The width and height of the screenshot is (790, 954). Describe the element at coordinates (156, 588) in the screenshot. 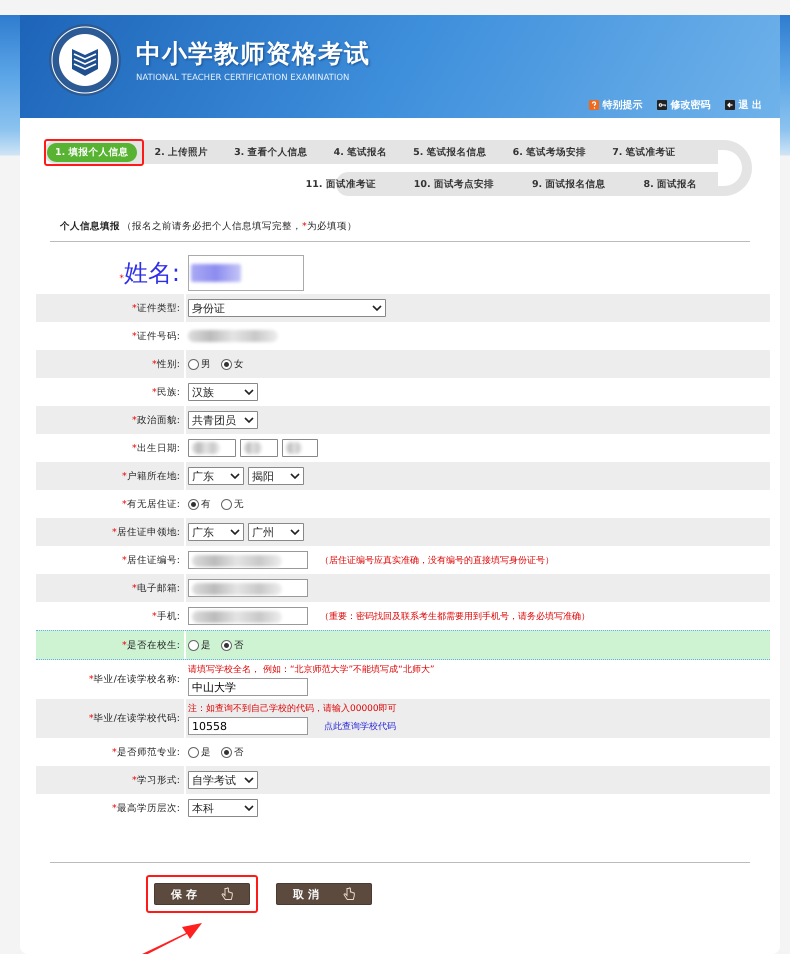

I see `field-label: *电子邮箱:` at that location.